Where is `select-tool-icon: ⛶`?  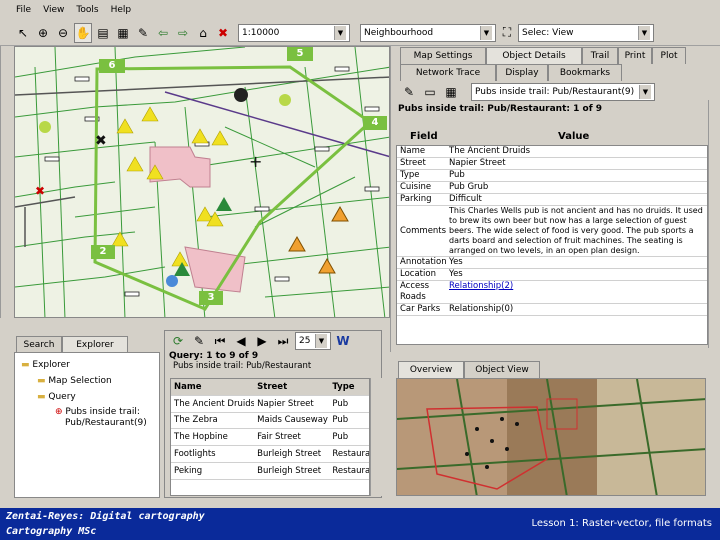 select-tool-icon: ⛶ is located at coordinates (507, 33).